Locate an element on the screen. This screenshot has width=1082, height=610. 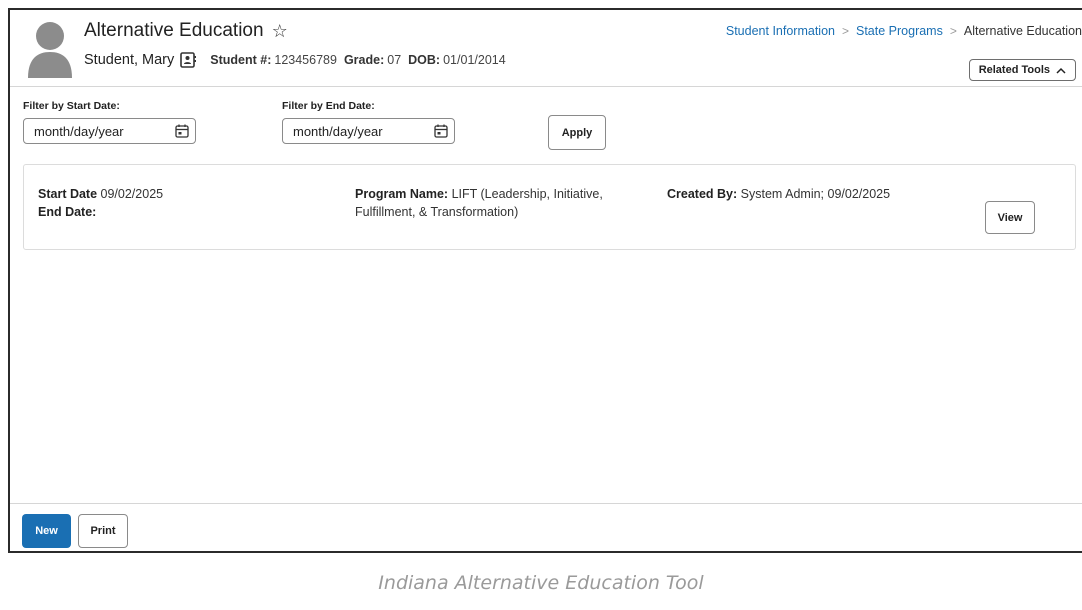
related-tools-button: Related Tools is located at coordinates (1022, 70).